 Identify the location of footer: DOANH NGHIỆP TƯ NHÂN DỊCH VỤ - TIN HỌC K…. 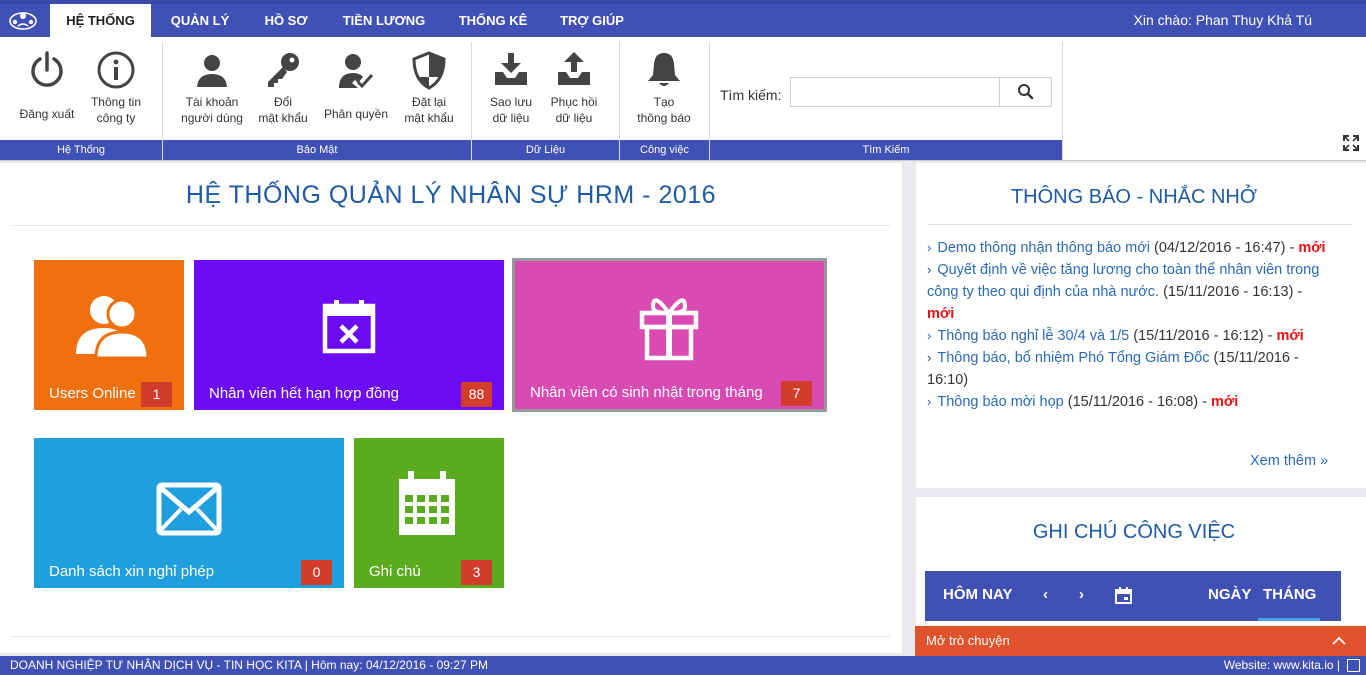
(683, 665).